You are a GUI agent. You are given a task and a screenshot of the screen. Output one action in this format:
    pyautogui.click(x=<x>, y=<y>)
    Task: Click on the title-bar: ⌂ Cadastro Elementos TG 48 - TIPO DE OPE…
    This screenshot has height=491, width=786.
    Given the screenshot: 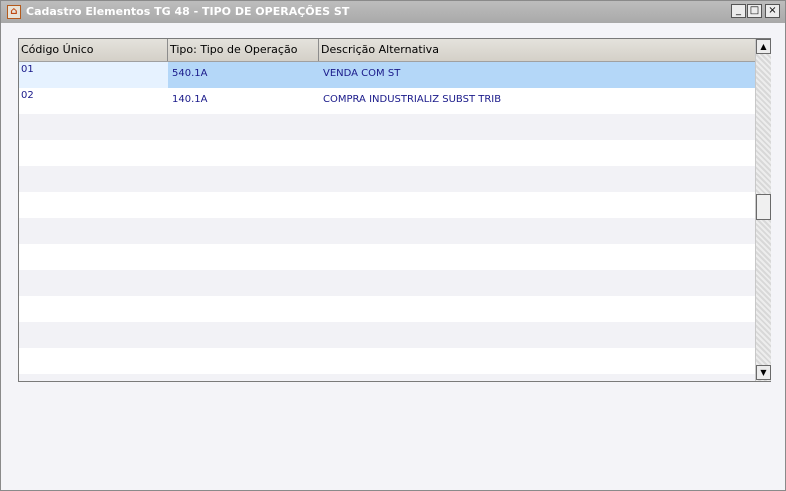 What is the action you would take?
    pyautogui.click(x=393, y=12)
    